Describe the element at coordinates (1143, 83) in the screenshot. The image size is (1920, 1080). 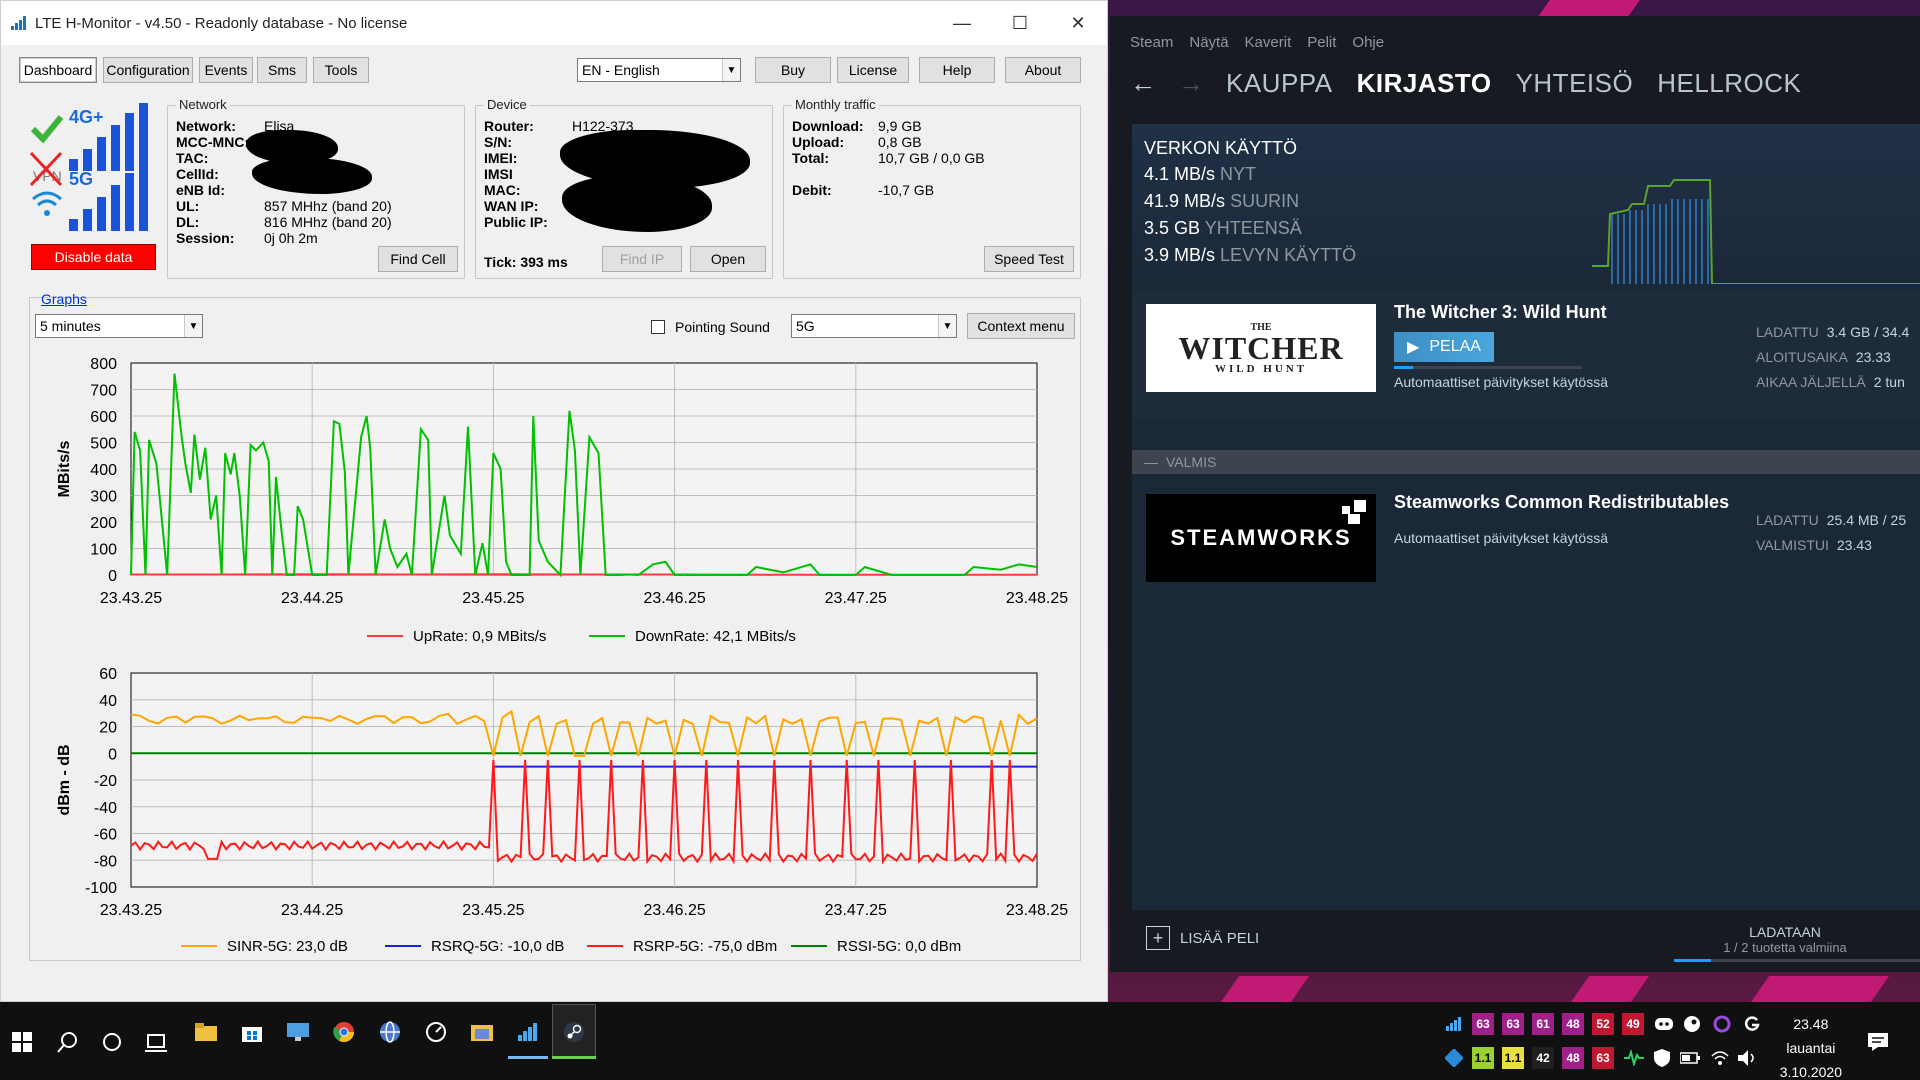
I see `back-arrow-icon: ←` at that location.